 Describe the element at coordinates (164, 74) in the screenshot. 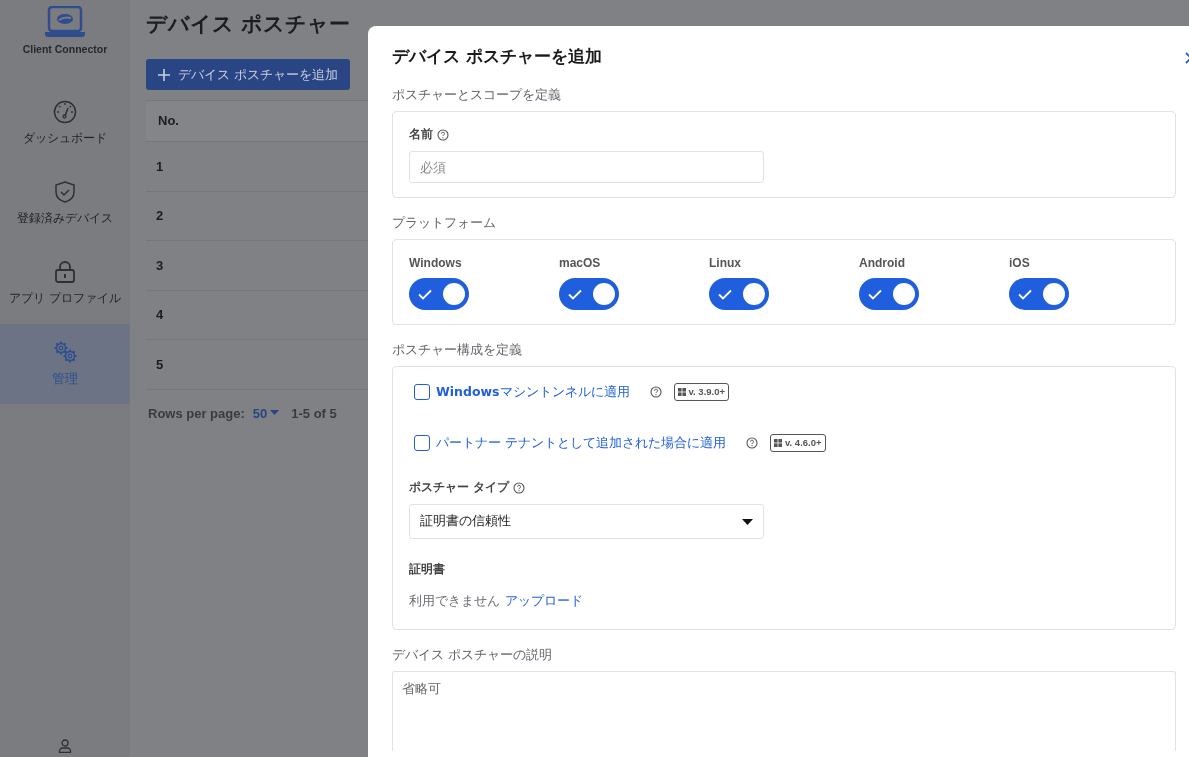

I see `plus-icon` at that location.